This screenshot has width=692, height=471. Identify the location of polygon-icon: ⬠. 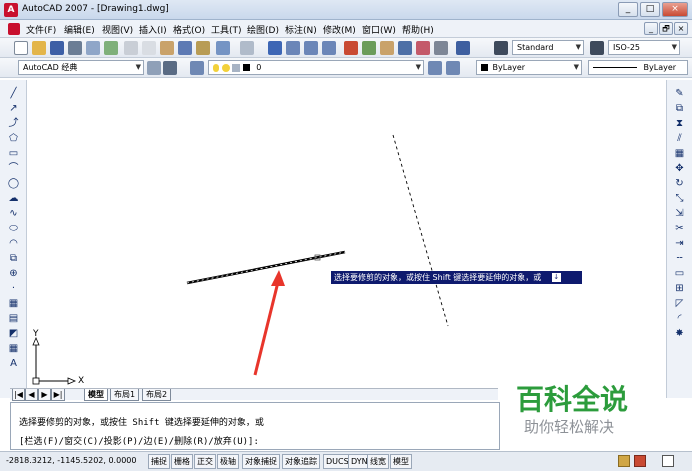
(13, 139).